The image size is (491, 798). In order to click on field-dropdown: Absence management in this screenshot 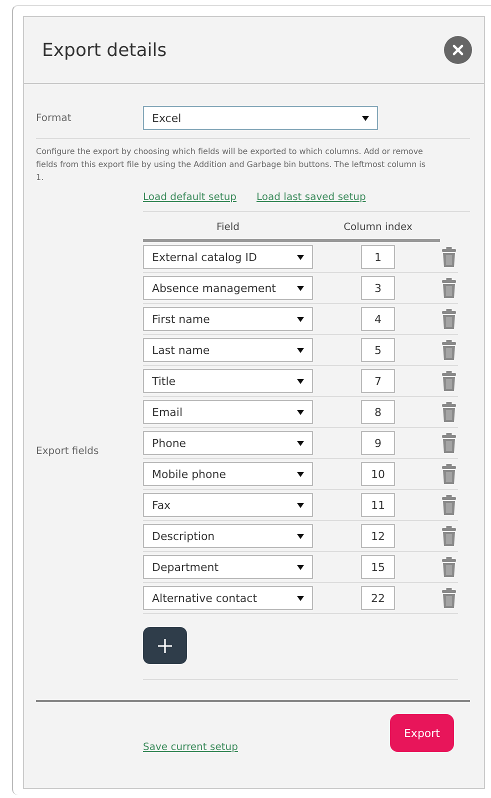, I will do `click(228, 288)`.